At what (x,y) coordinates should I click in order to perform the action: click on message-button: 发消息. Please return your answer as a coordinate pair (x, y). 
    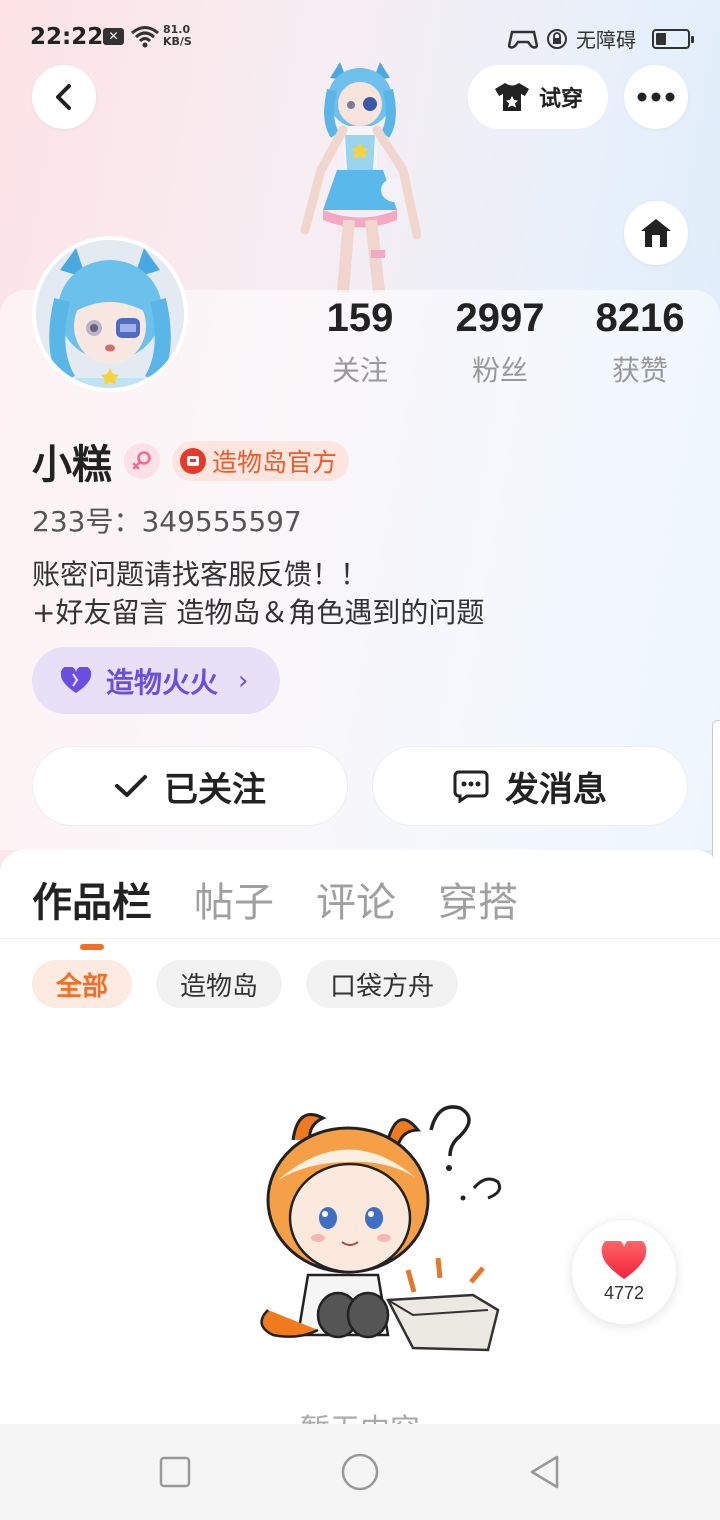
    Looking at the image, I should click on (530, 786).